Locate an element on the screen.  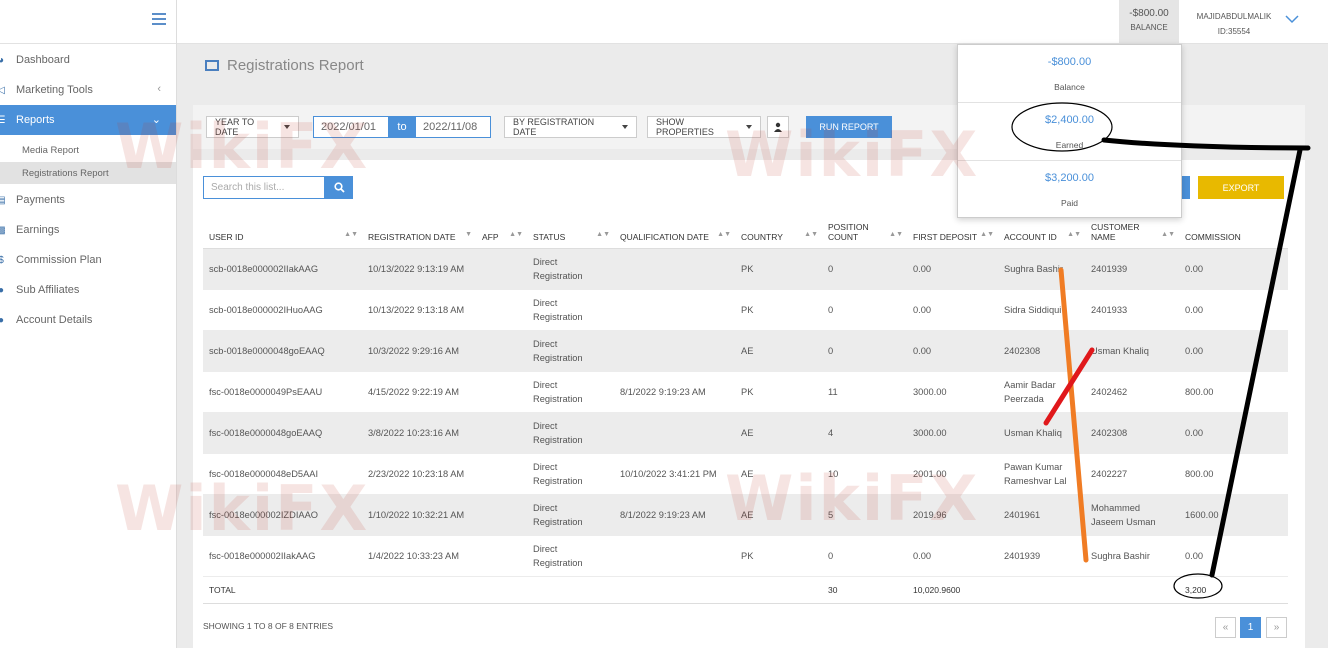
sidebar-item-label: Dashboard is located at coordinates (43, 60).